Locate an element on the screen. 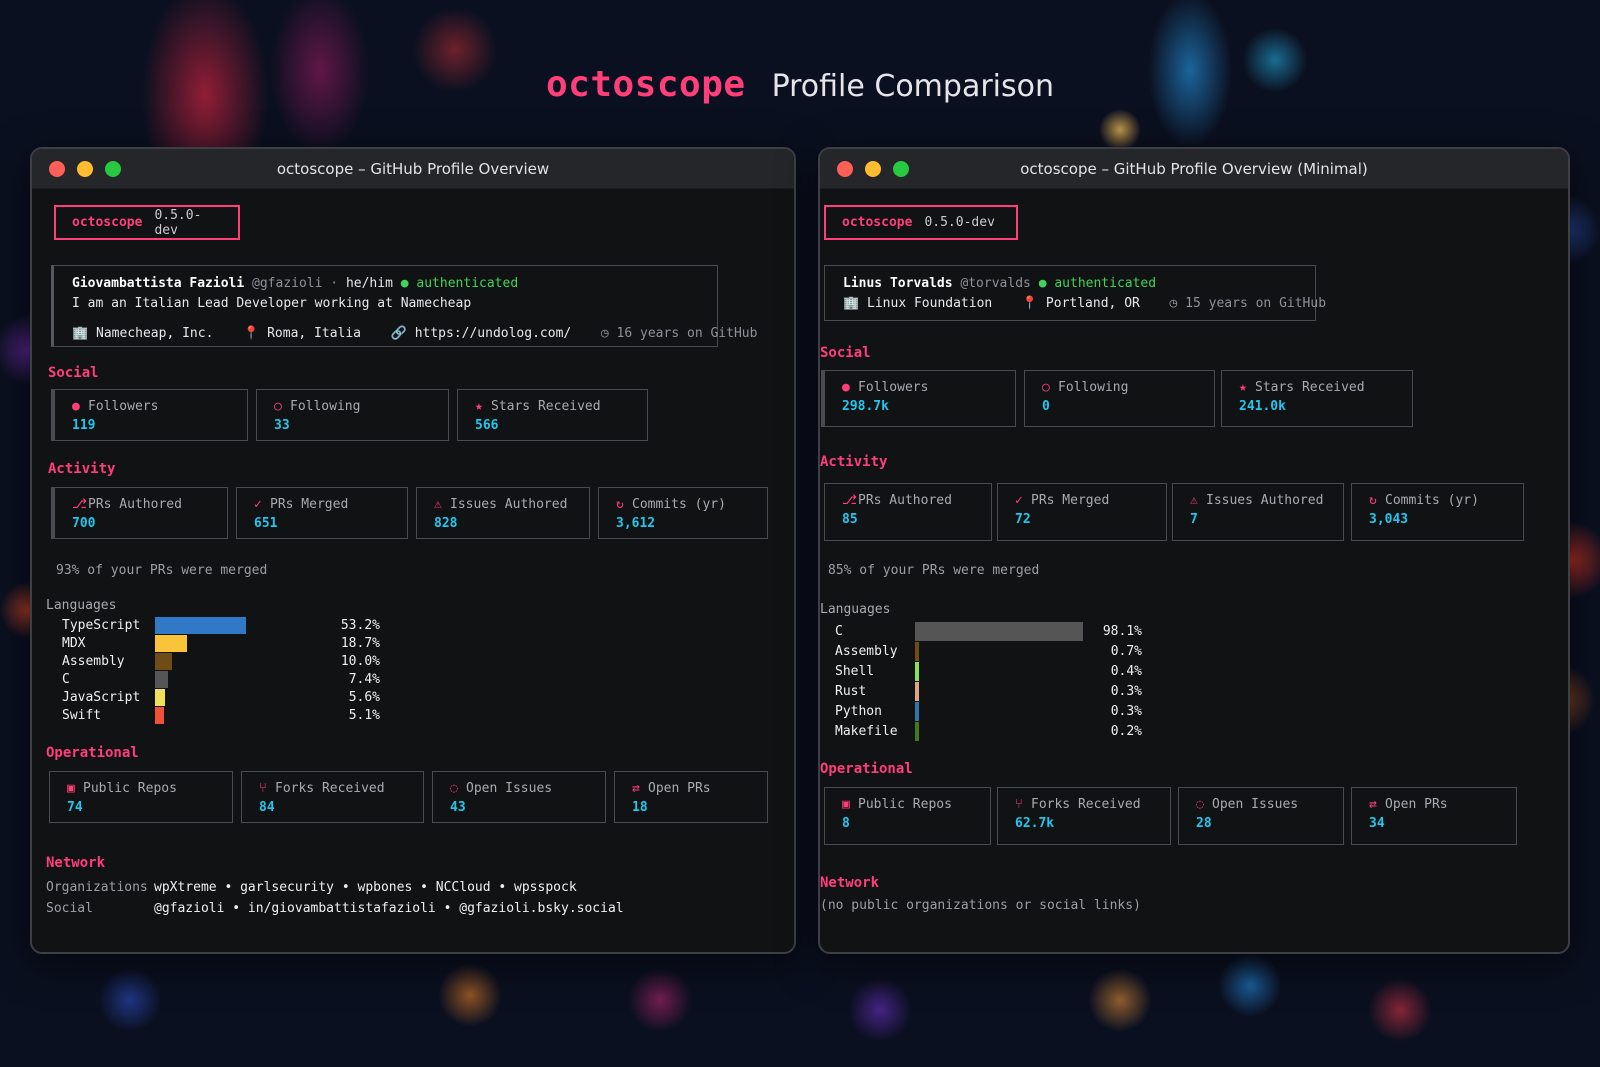  stat-value: 298.7k is located at coordinates (865, 406).